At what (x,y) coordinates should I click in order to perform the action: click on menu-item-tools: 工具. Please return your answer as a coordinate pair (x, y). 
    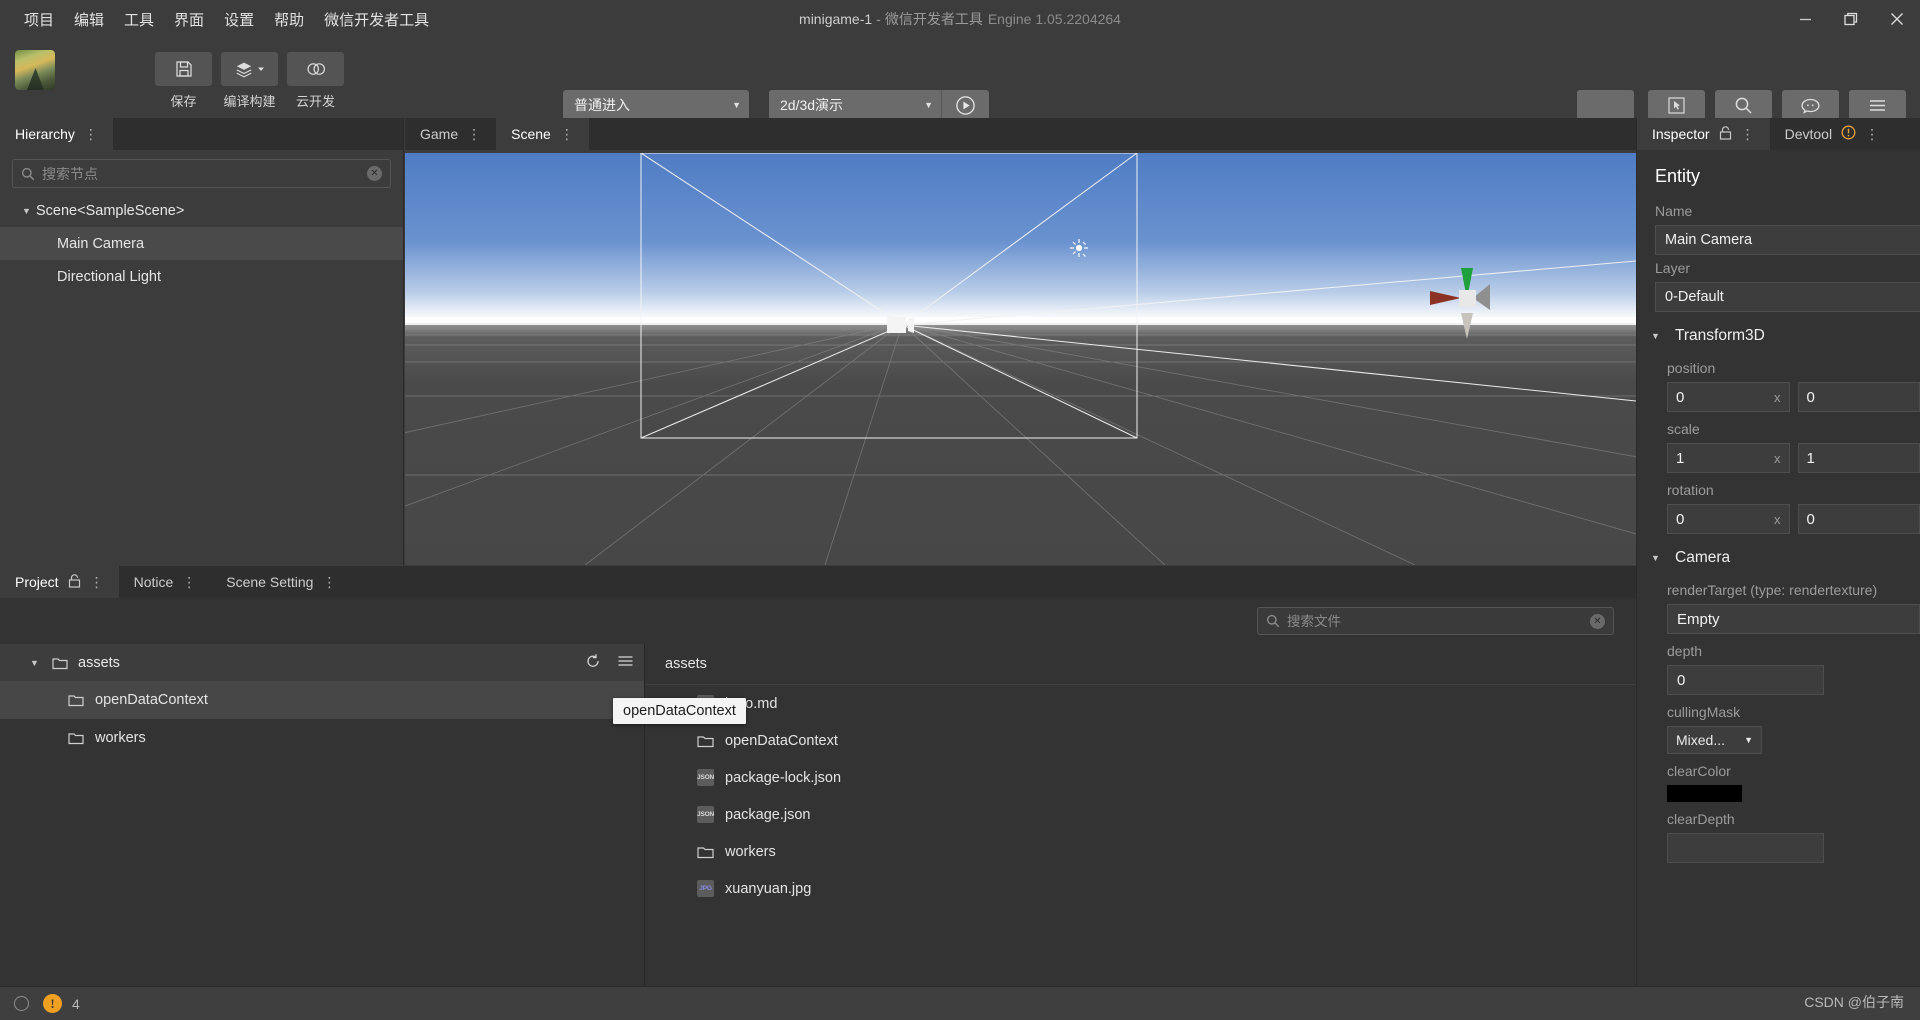
    Looking at the image, I should click on (139, 19).